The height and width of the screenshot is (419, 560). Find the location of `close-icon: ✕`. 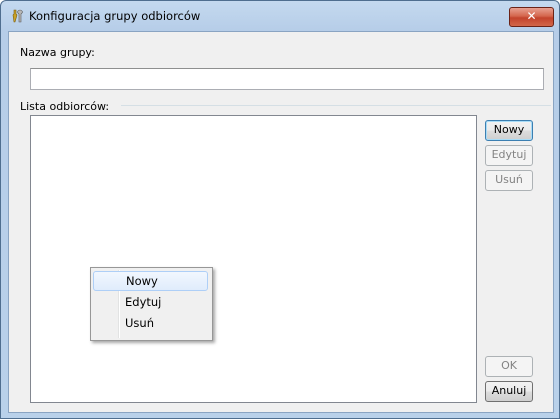

close-icon: ✕ is located at coordinates (531, 16).